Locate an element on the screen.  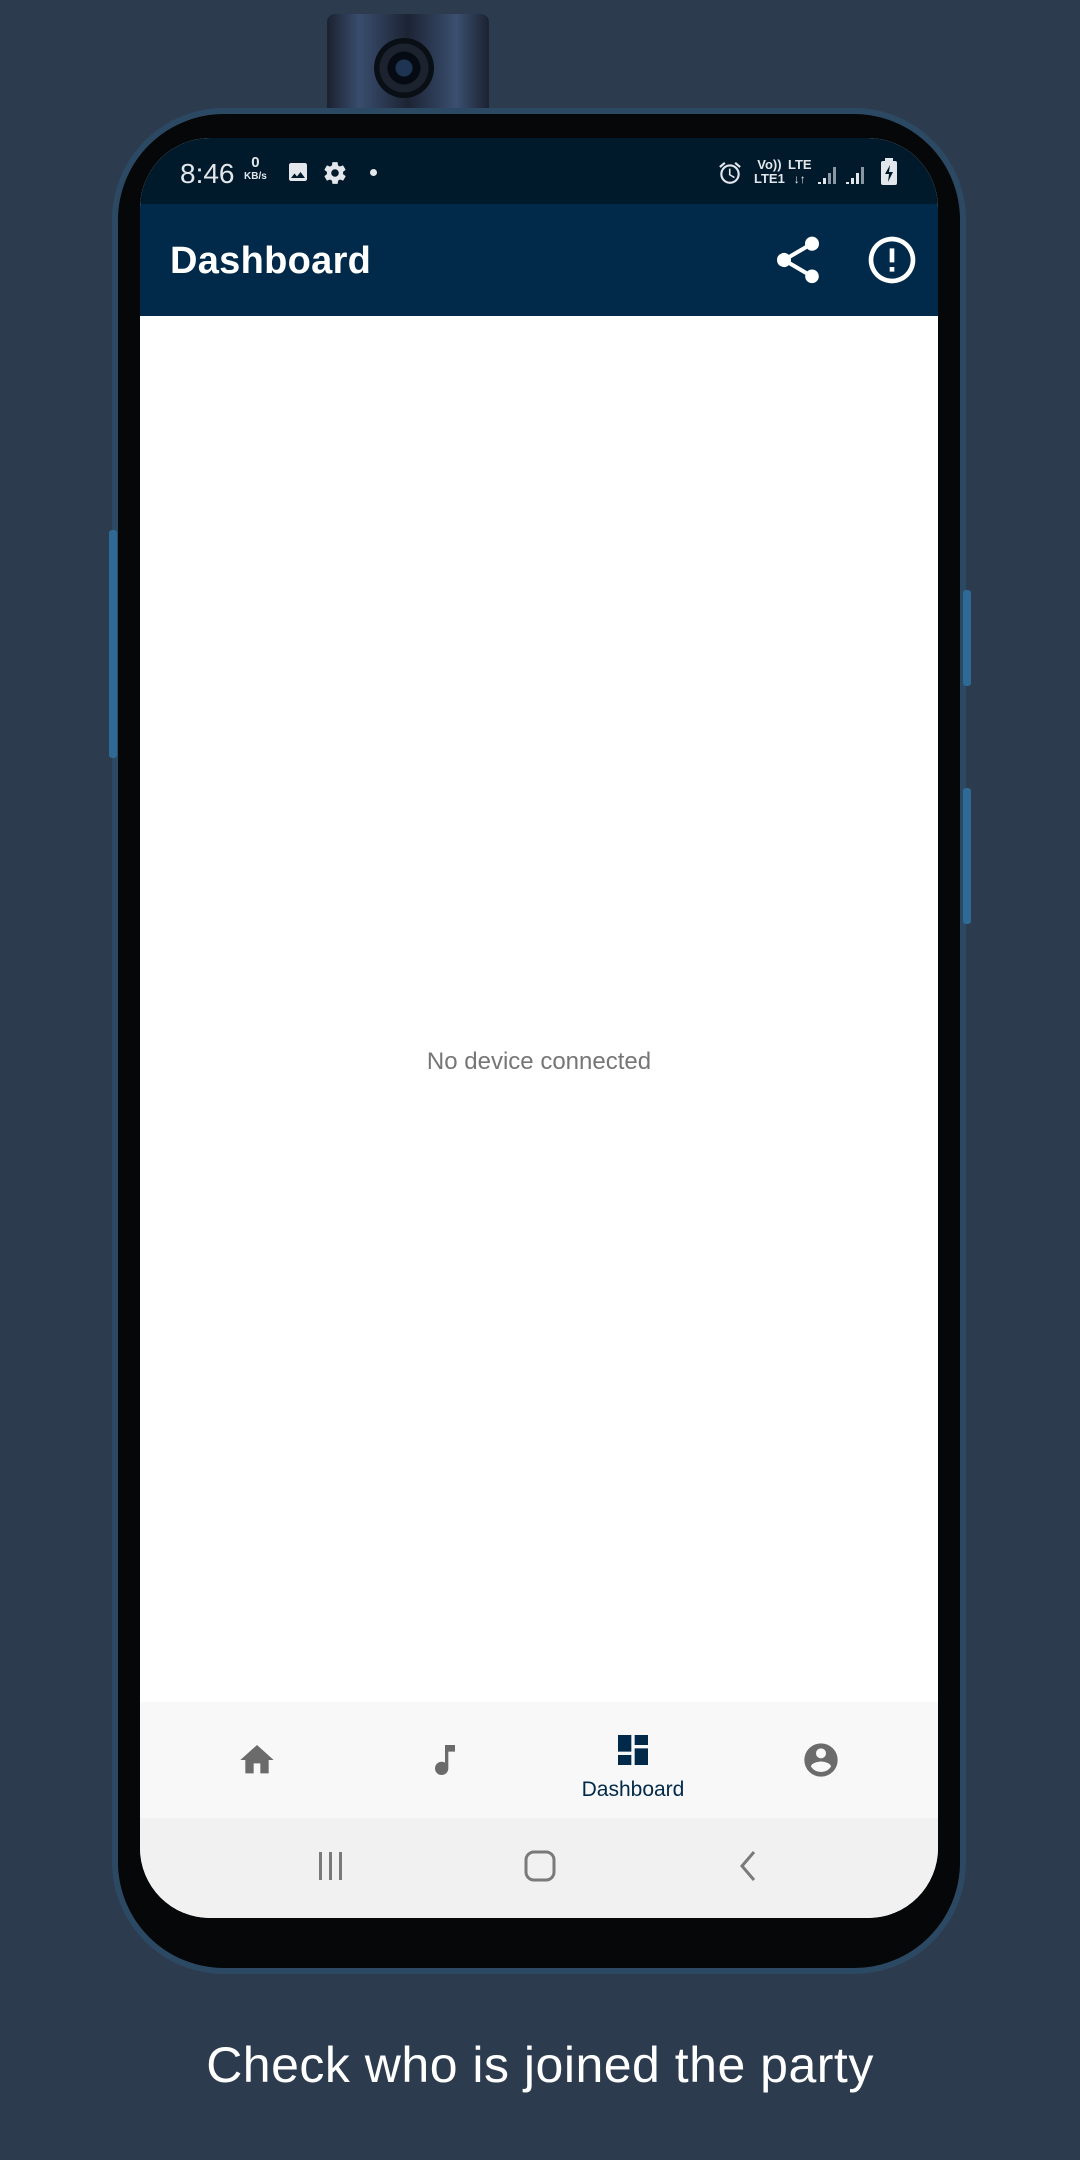
info-button is located at coordinates (892, 260).